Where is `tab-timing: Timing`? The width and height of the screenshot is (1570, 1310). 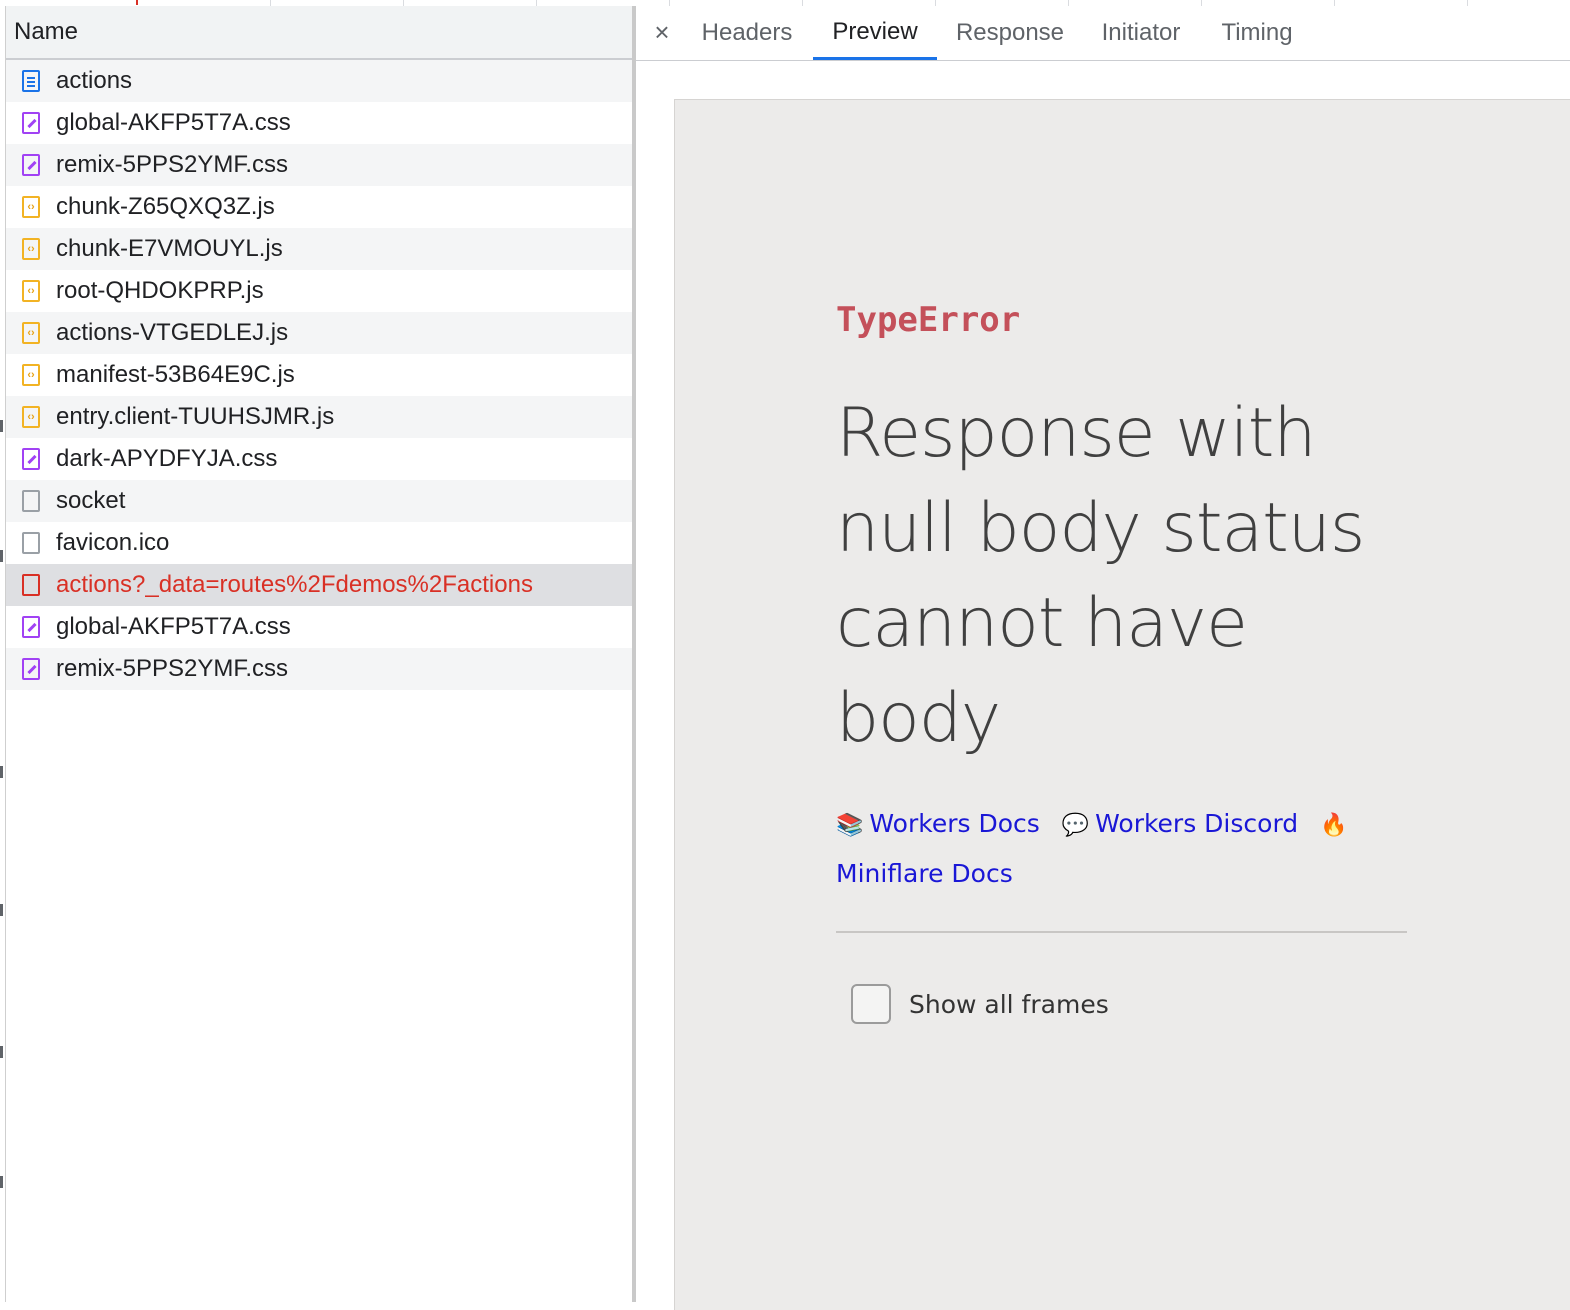
tab-timing: Timing is located at coordinates (1257, 33).